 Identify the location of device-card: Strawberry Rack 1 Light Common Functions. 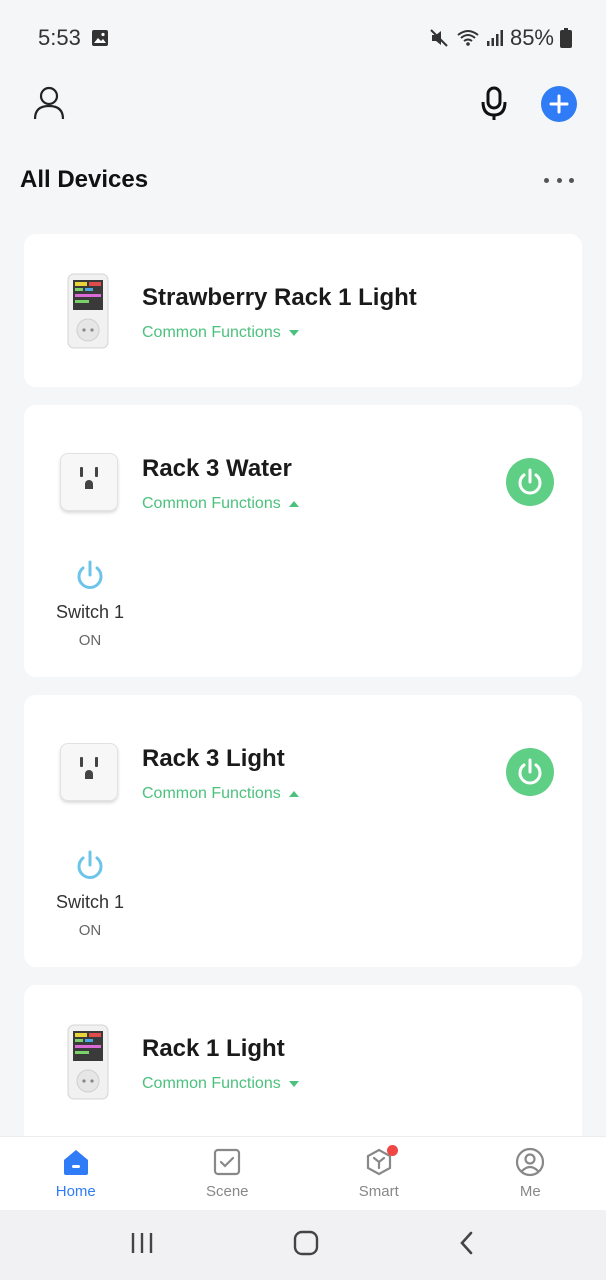
(303, 310).